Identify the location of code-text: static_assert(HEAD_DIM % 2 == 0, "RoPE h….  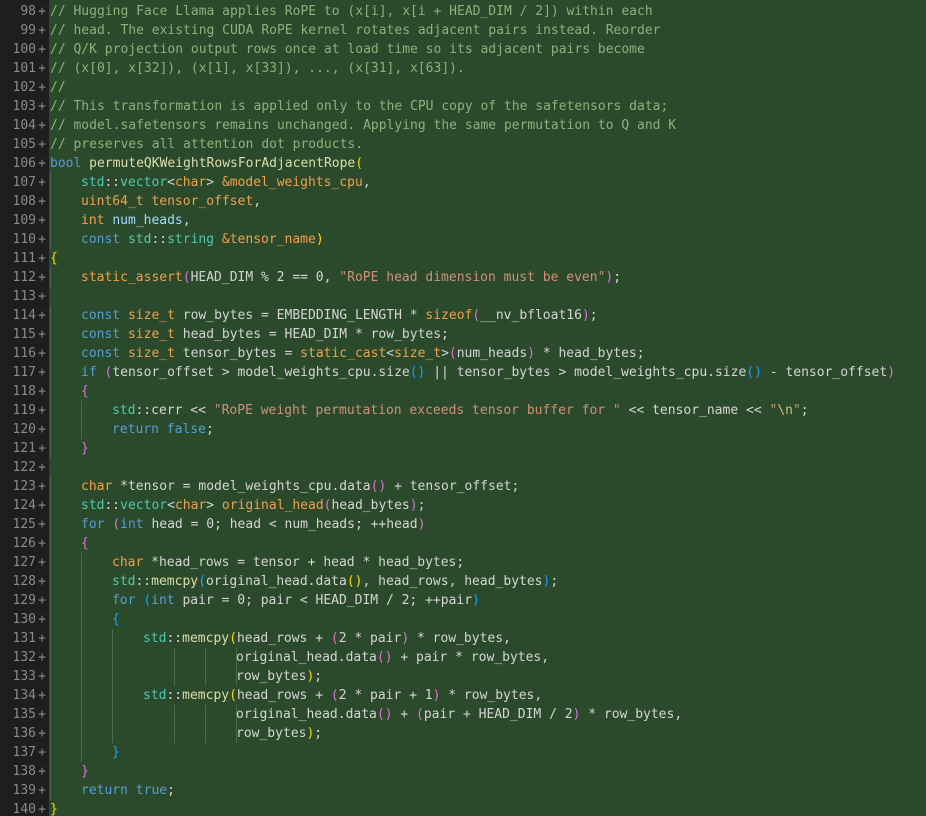
(351, 277).